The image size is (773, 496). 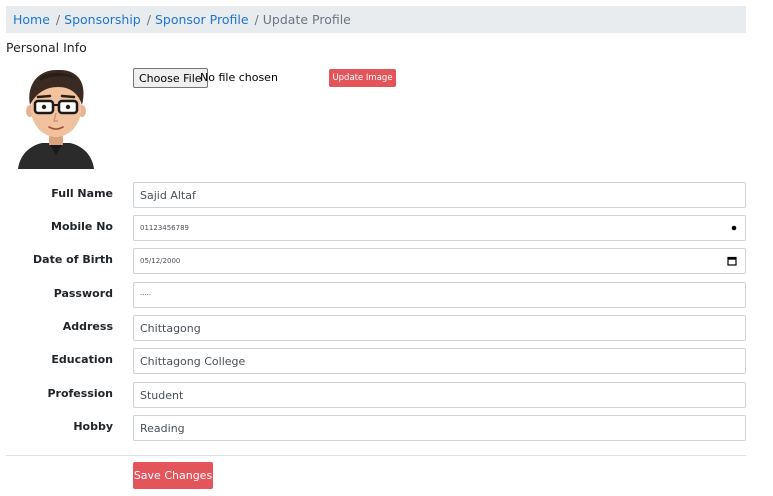 I want to click on education-label: Education, so click(x=82, y=359).